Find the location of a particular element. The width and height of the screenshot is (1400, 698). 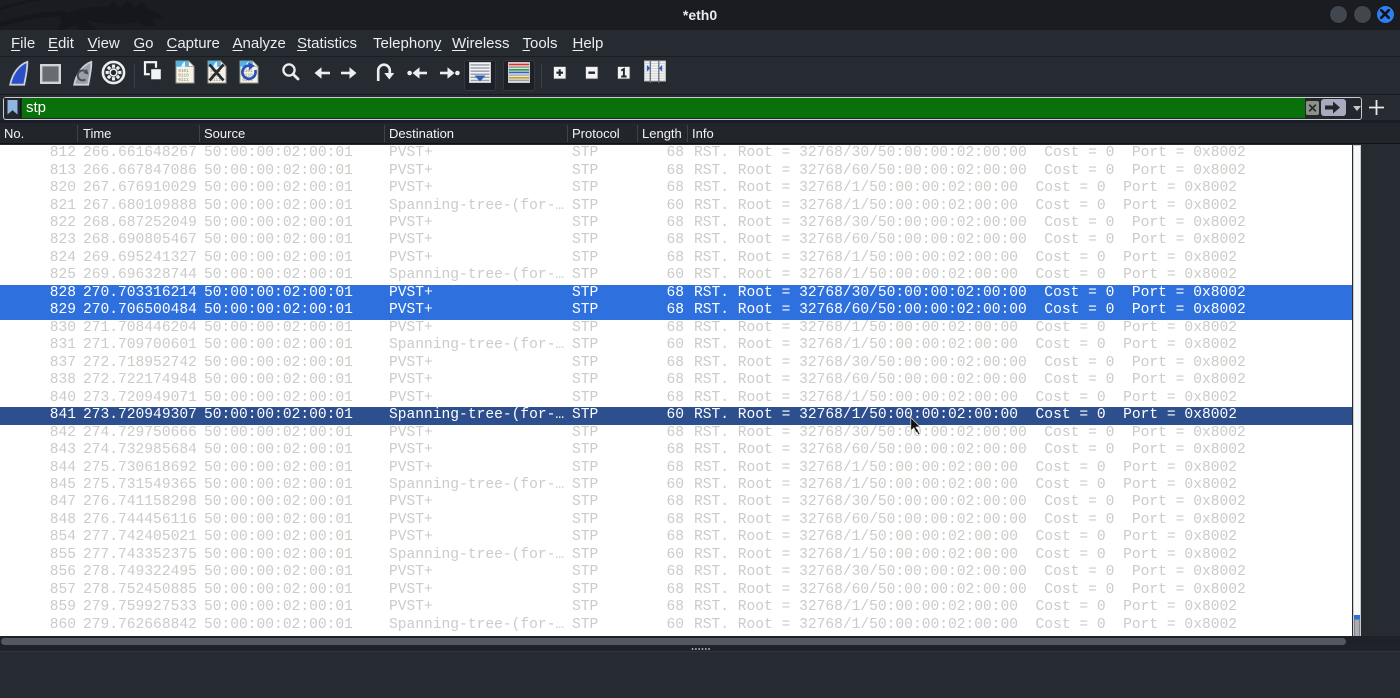

svg-text: 0111 is located at coordinates (183, 80).